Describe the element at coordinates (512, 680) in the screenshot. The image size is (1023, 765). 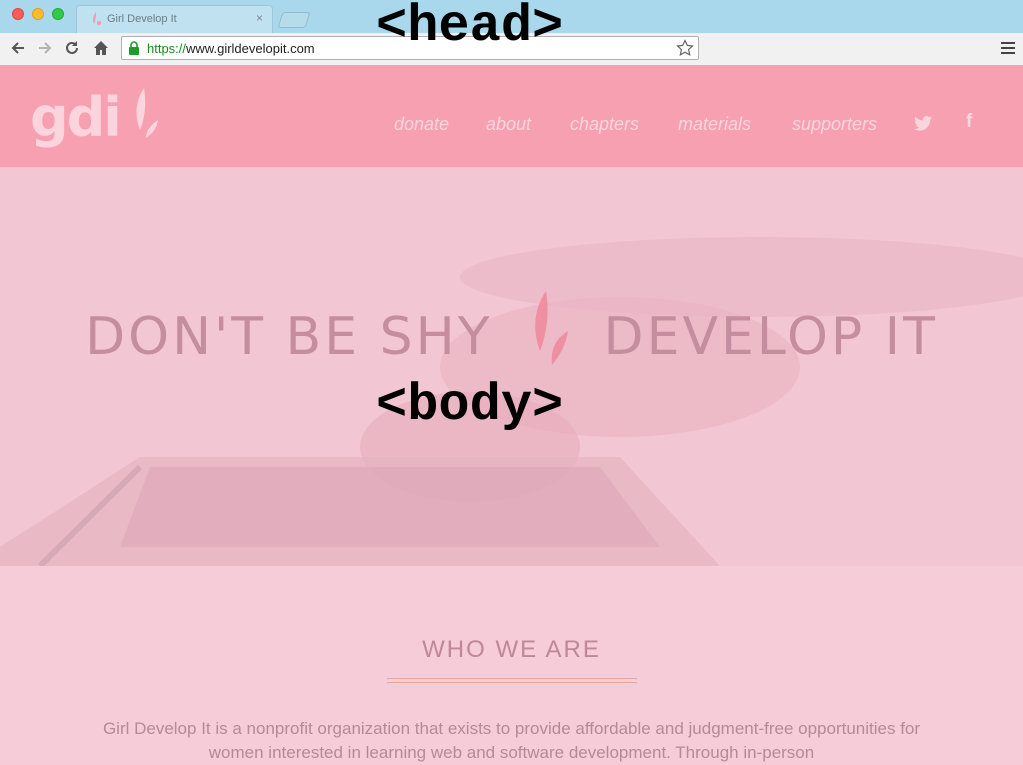
I see `section-divider` at that location.